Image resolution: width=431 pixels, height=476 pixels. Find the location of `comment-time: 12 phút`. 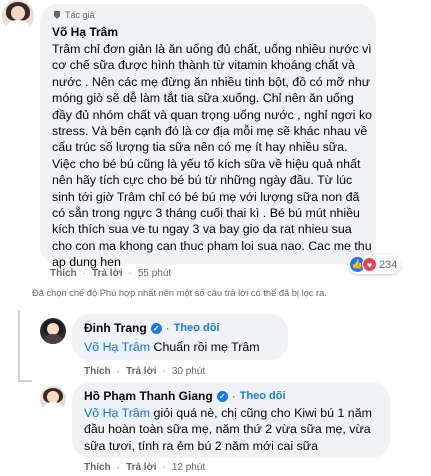

comment-time: 12 phút is located at coordinates (188, 467).